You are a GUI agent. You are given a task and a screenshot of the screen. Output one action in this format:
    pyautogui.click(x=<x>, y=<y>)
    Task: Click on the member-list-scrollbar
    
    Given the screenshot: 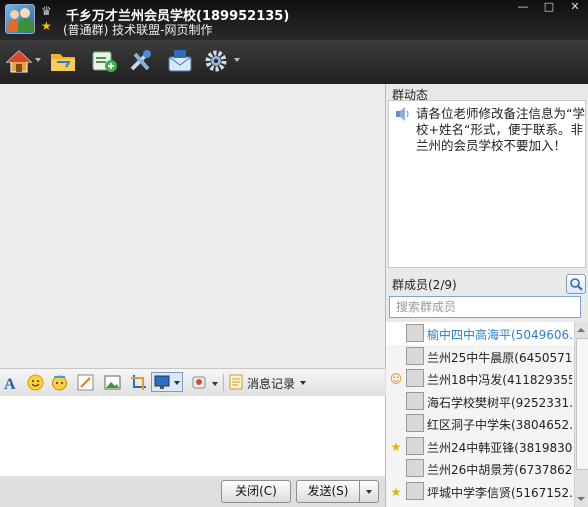 What is the action you would take?
    pyautogui.click(x=581, y=414)
    